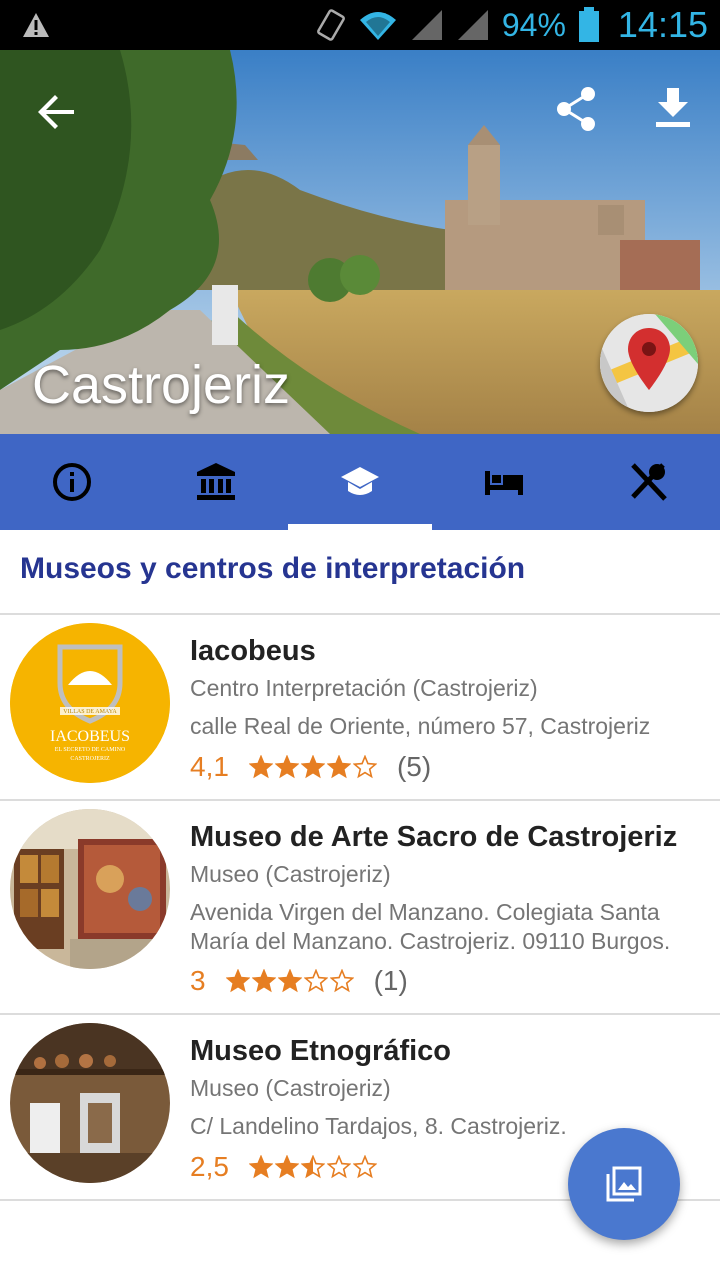 The image size is (720, 1280). What do you see at coordinates (198, 980) in the screenshot?
I see `rating-score: 3` at bounding box center [198, 980].